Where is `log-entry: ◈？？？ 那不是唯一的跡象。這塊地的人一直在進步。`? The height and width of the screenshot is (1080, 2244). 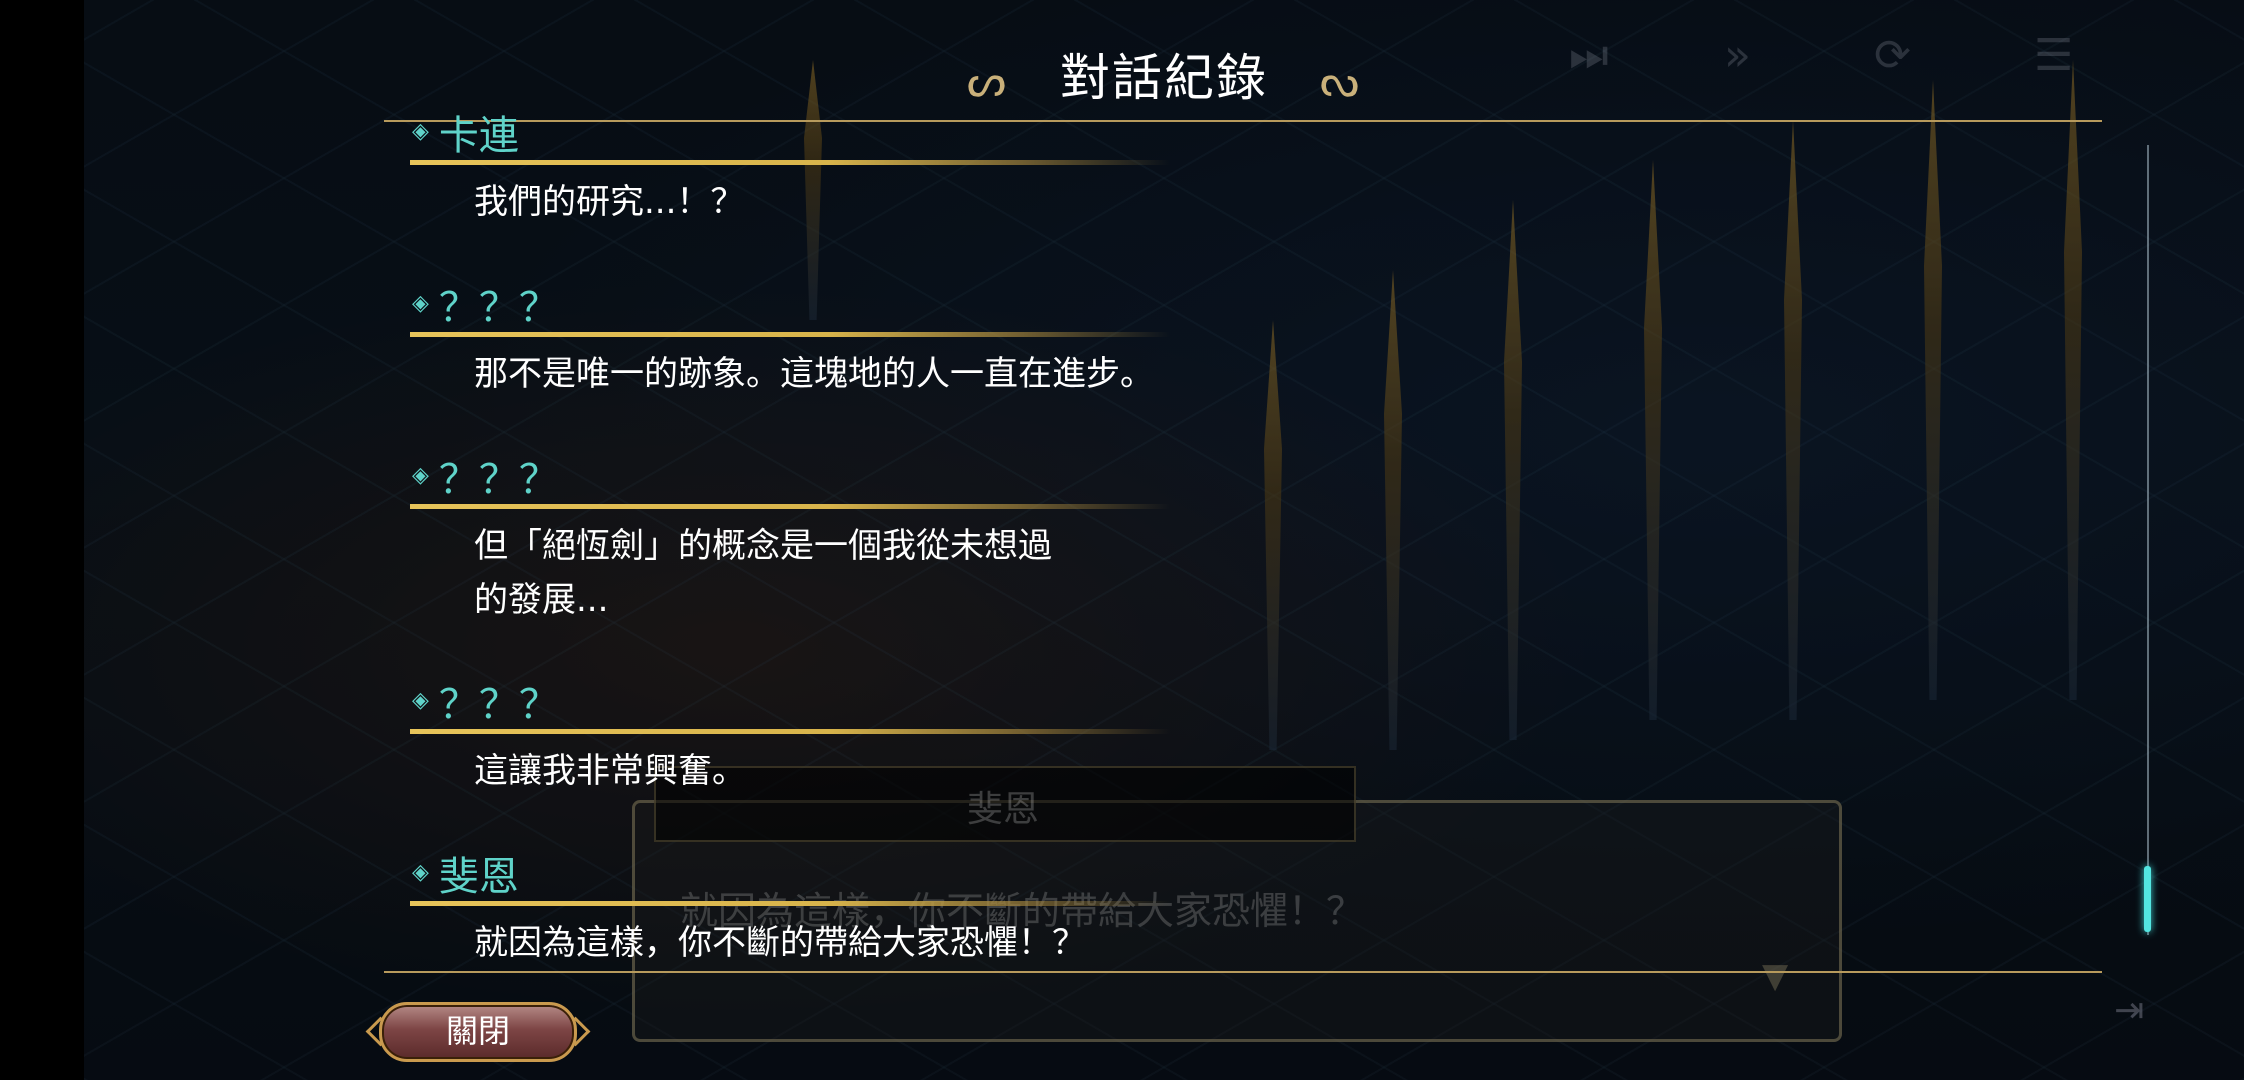
log-entry: ◈？？？ 那不是唯一的跡象。這塊地的人一直在進步。 is located at coordinates (801, 342).